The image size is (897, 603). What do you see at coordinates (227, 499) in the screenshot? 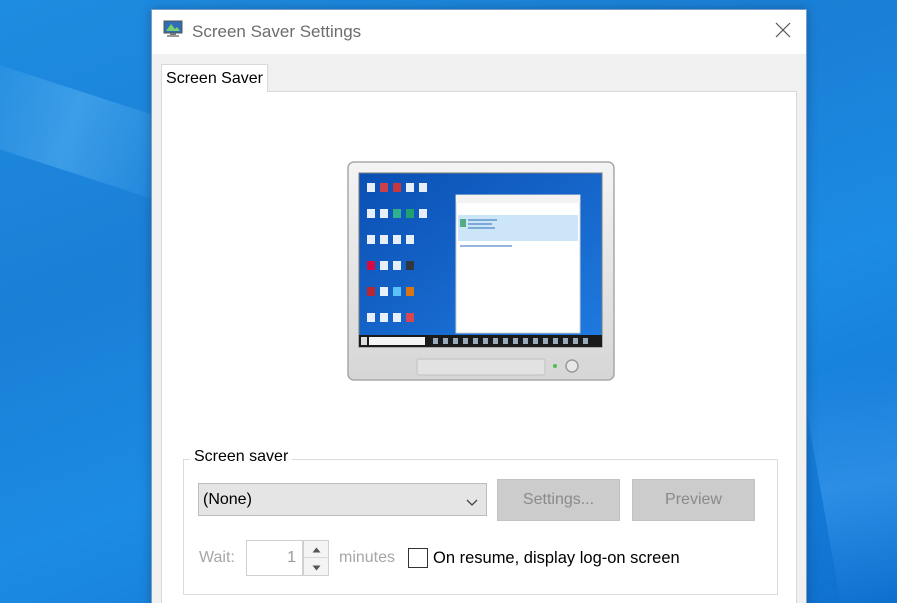
I see `screen-saver-dropdown-value: (None)` at bounding box center [227, 499].